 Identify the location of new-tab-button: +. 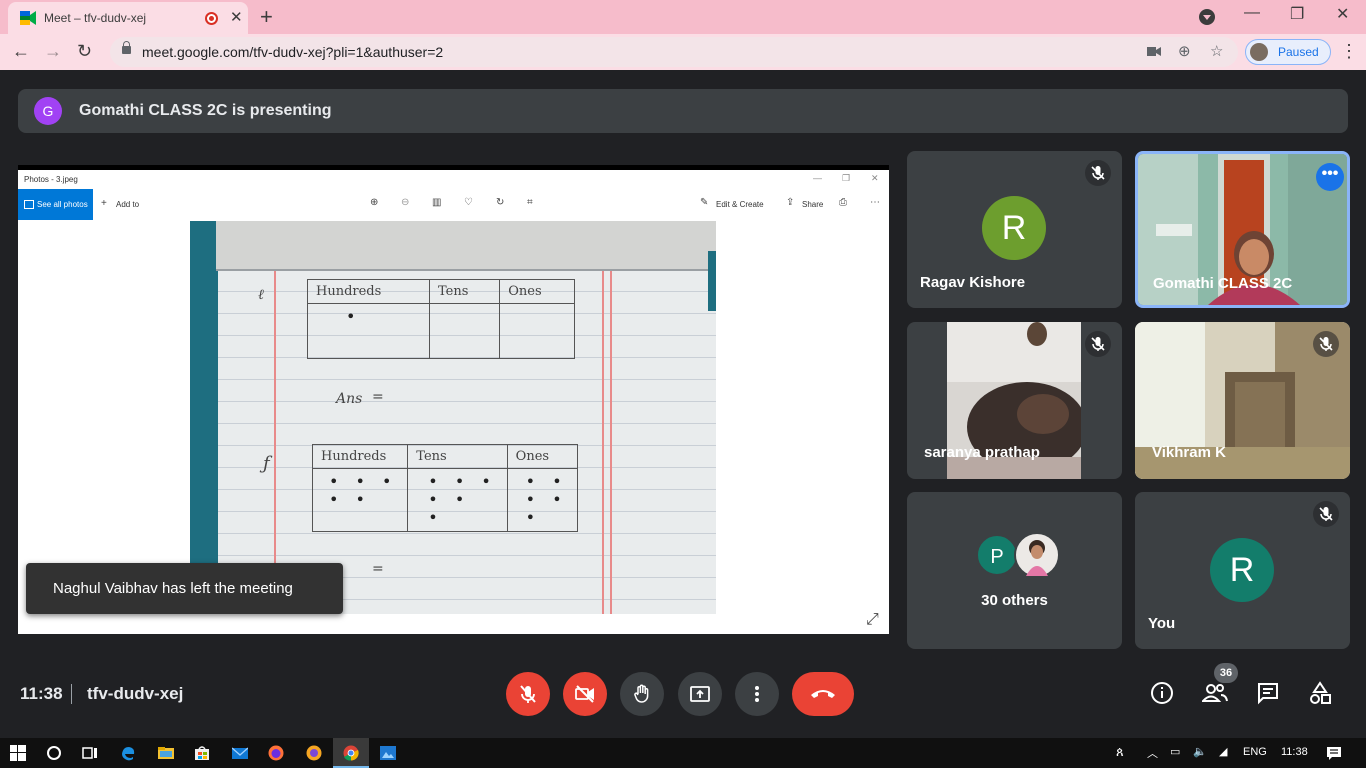
(266, 17).